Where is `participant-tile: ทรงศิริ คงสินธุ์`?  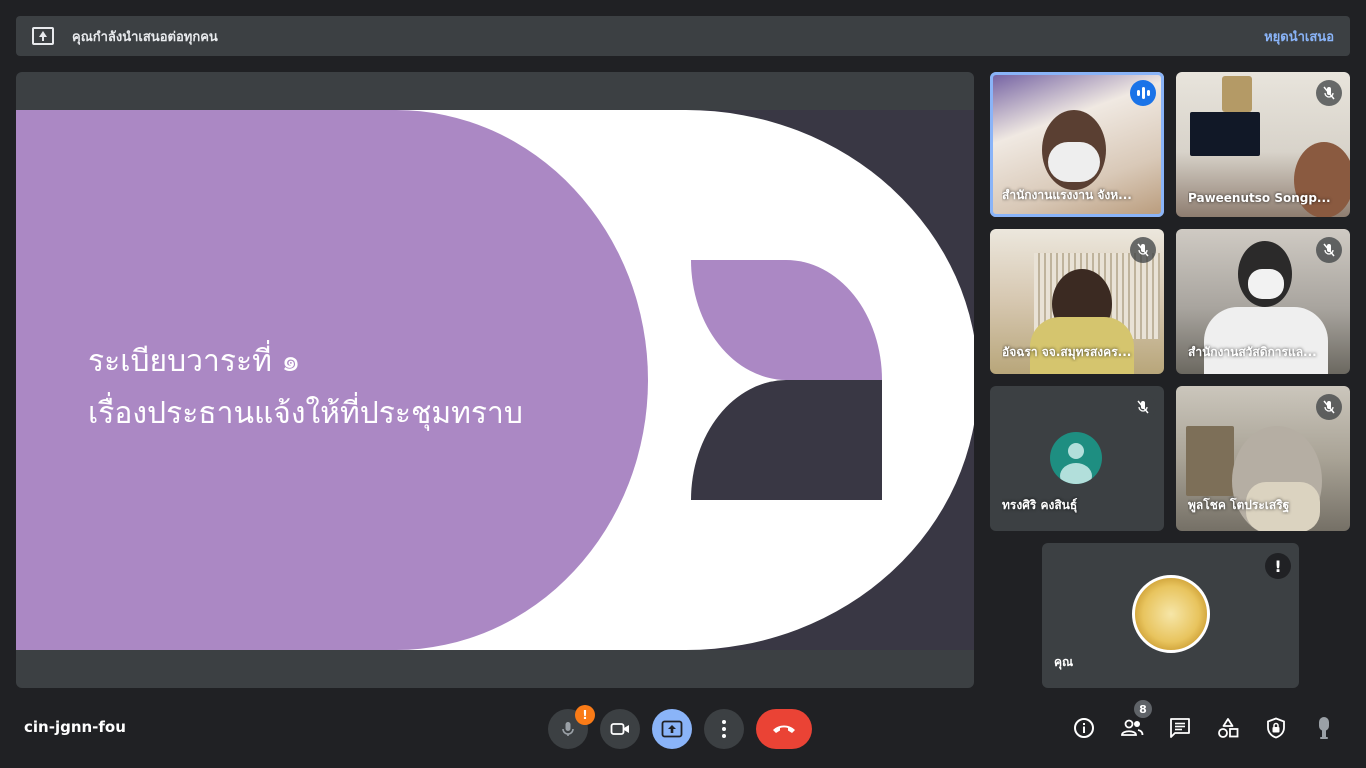 participant-tile: ทรงศิริ คงสินธุ์ is located at coordinates (1077, 458).